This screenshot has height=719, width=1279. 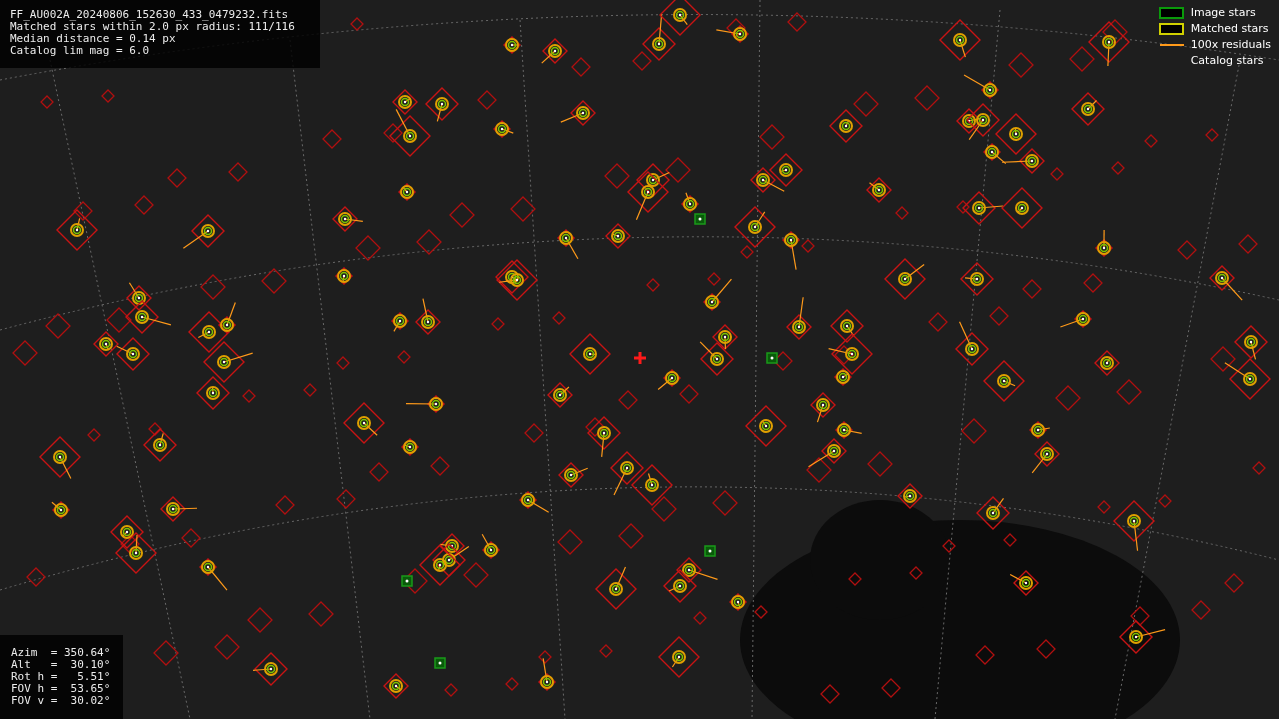 I want to click on legend-label: Catalog stars, so click(x=1227, y=60).